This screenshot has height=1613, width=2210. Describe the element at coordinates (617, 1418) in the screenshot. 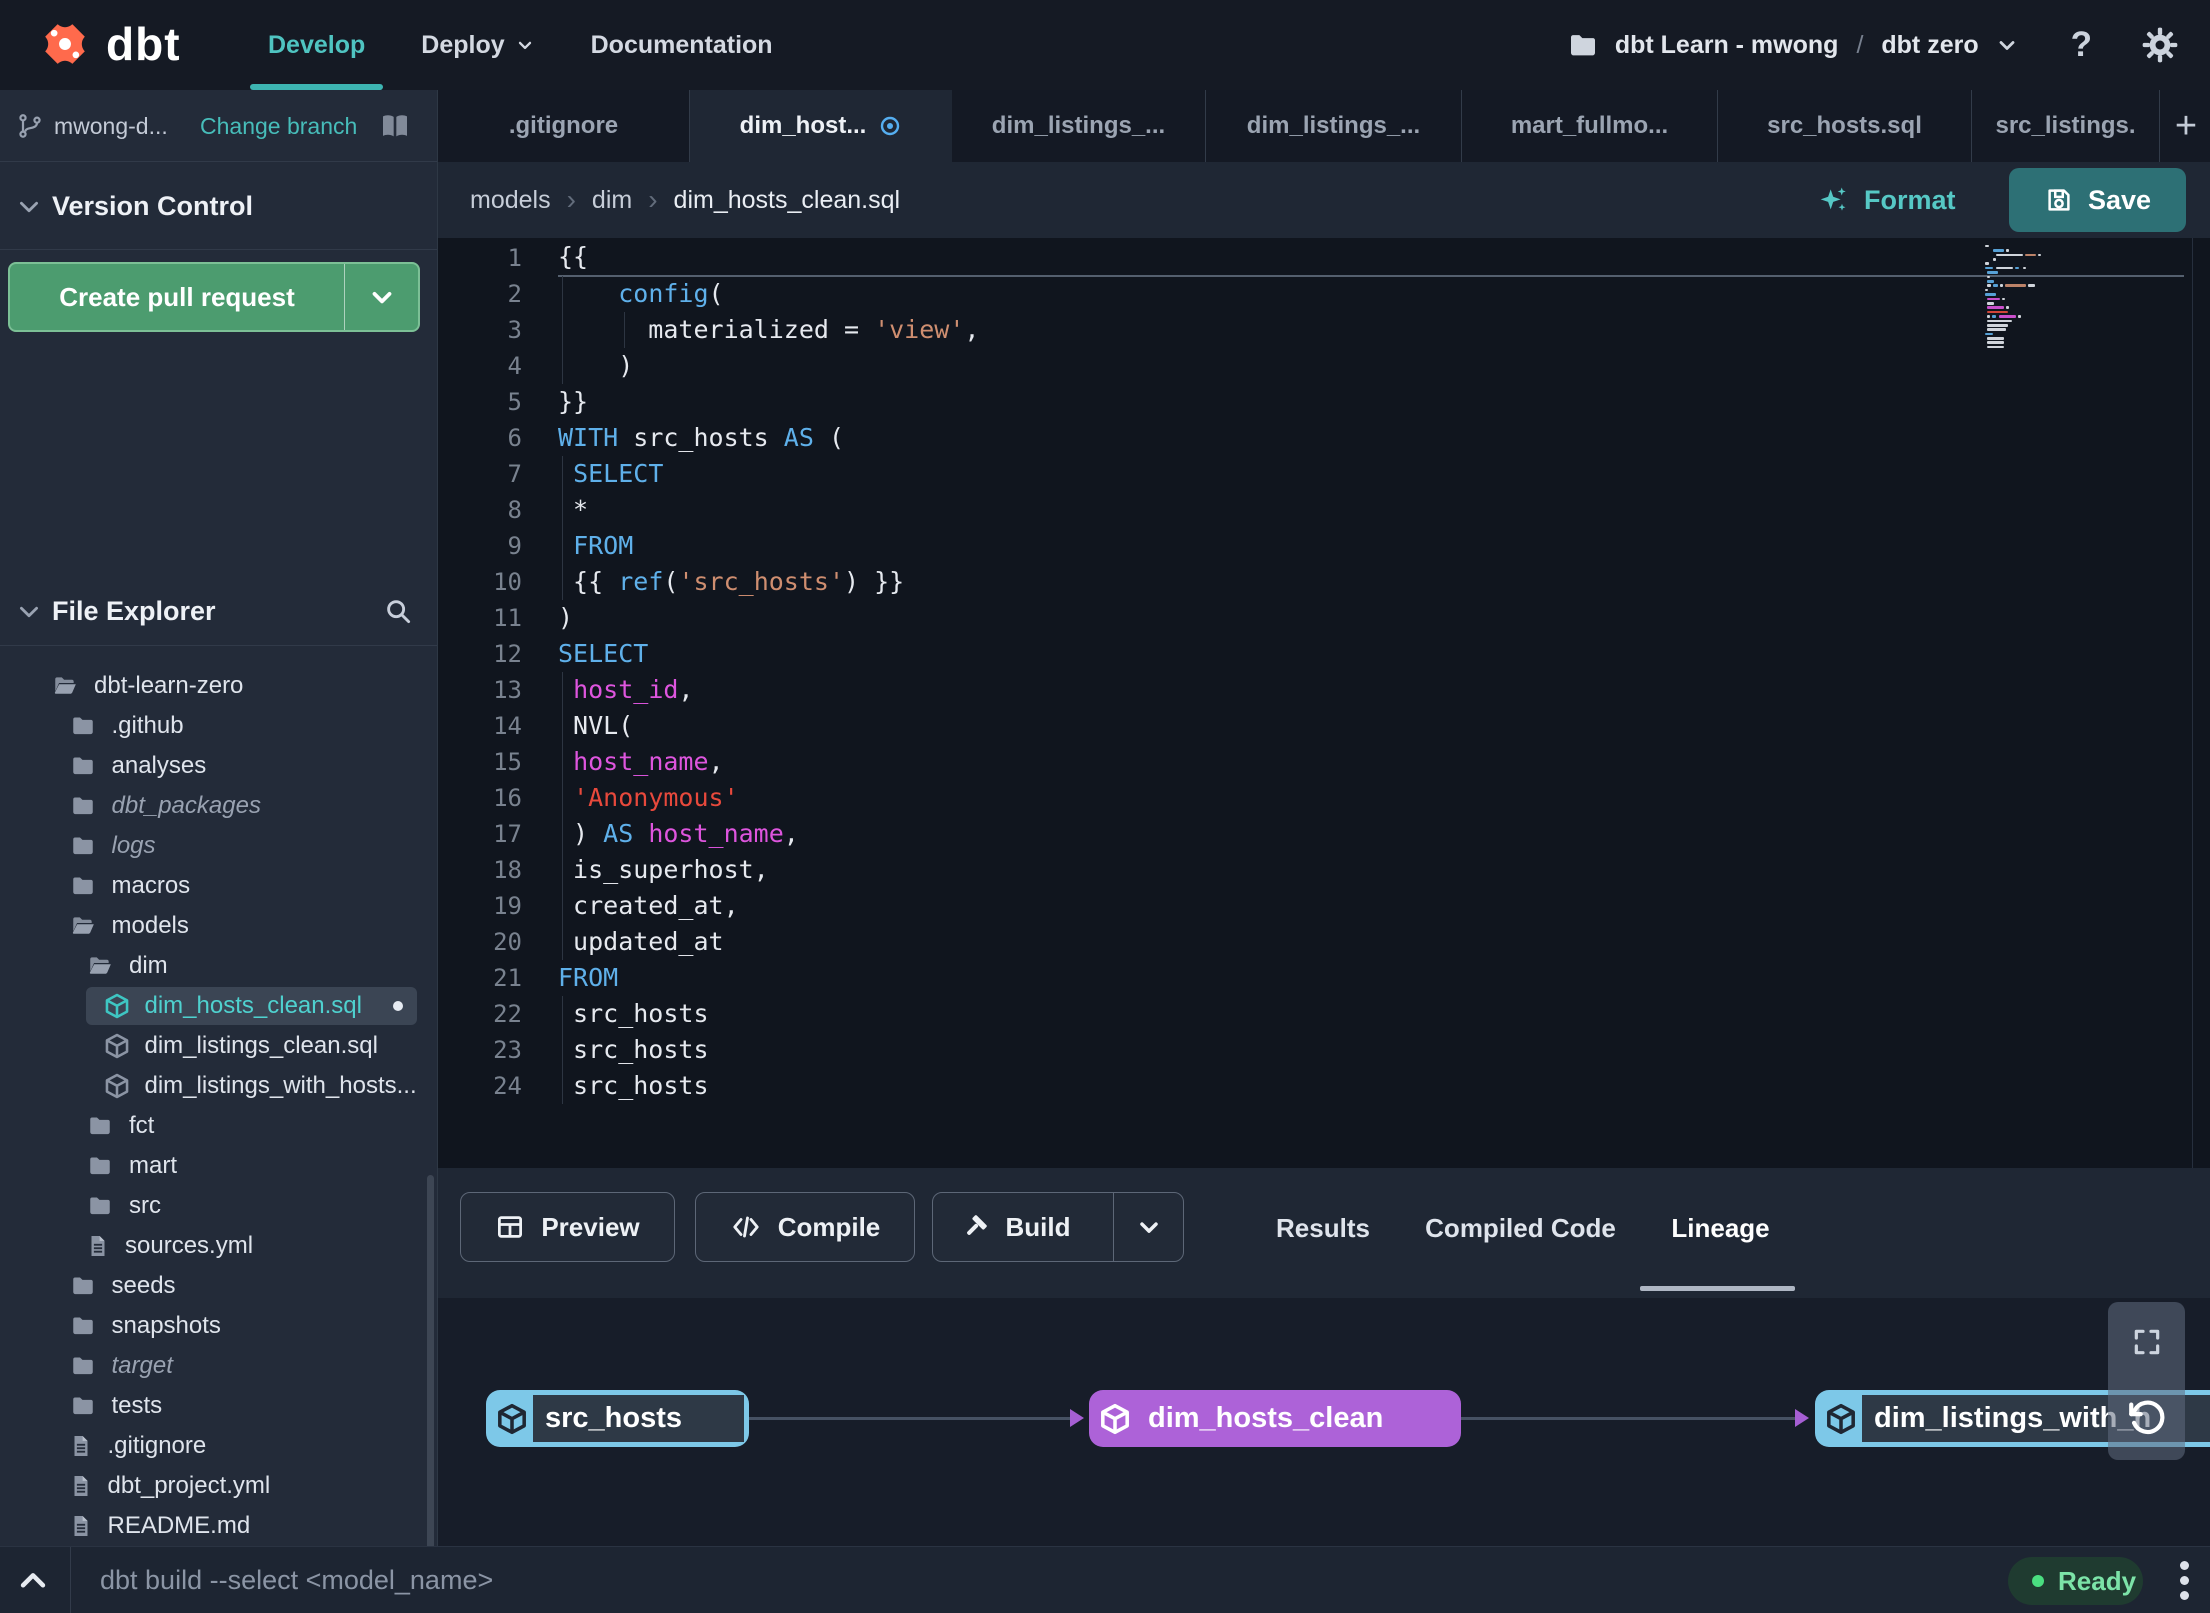

I see `lineage-node-src-hosts: src_hosts` at that location.